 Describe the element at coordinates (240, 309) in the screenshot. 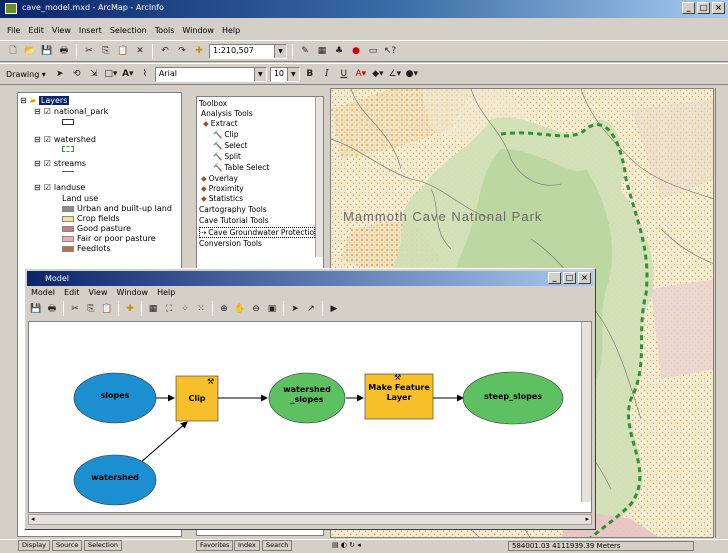

I see `pan-icon: ✋` at that location.